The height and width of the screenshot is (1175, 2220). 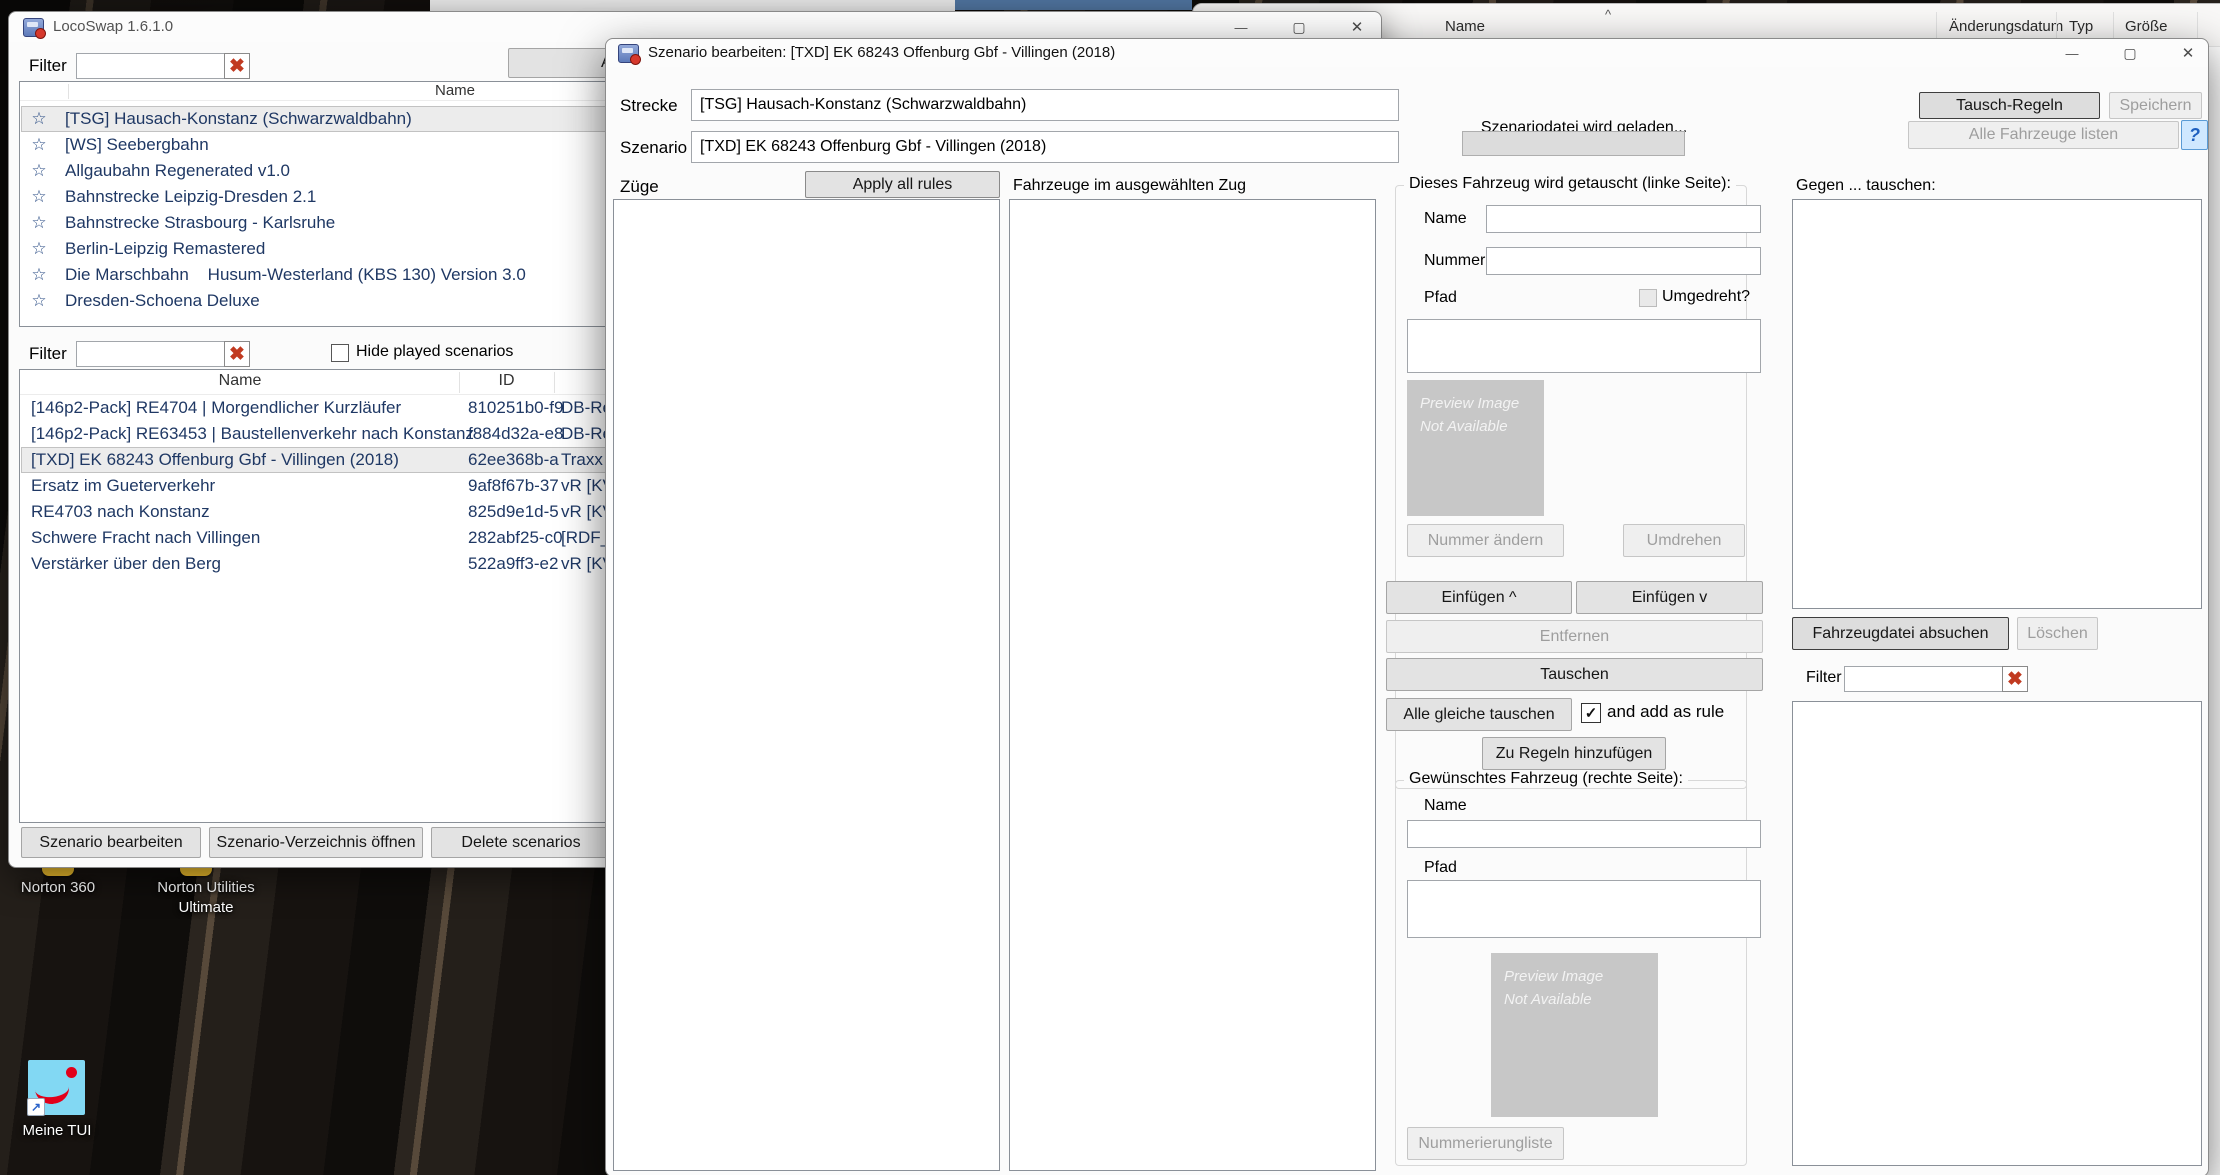 What do you see at coordinates (237, 354) in the screenshot?
I see `scenario-filter-clear-button: ✖` at bounding box center [237, 354].